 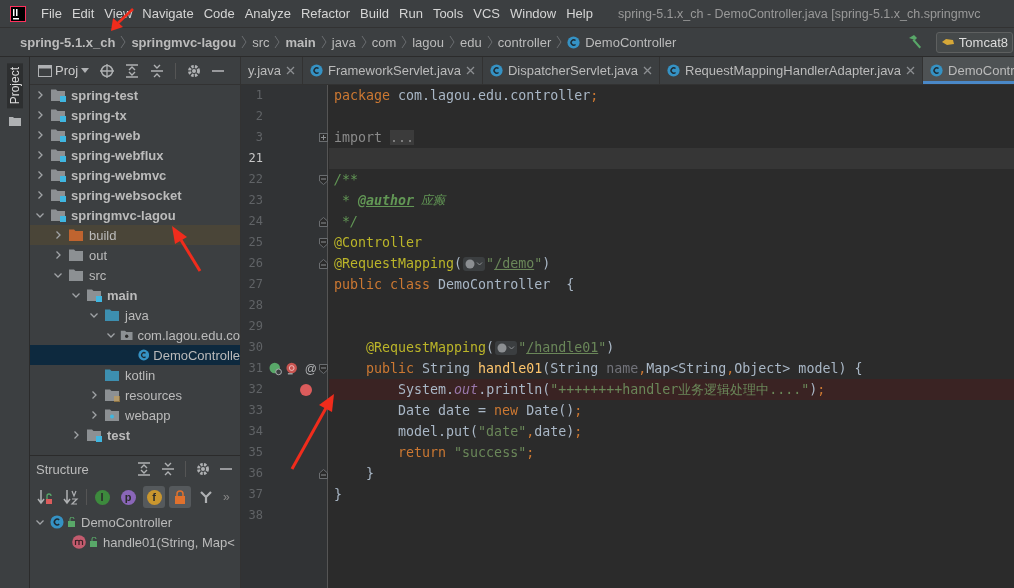 What do you see at coordinates (631, 42) in the screenshot?
I see `breadcrumb-item: DemoController` at bounding box center [631, 42].